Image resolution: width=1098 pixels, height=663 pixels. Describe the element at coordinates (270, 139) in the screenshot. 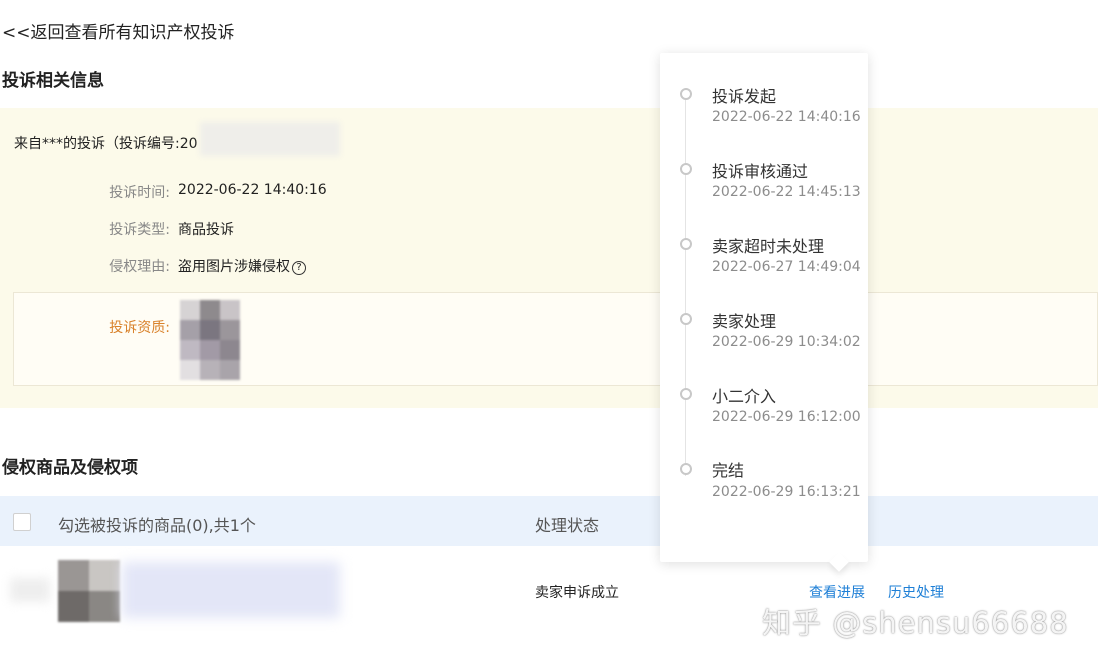

I see `redacted-complaint-number` at that location.